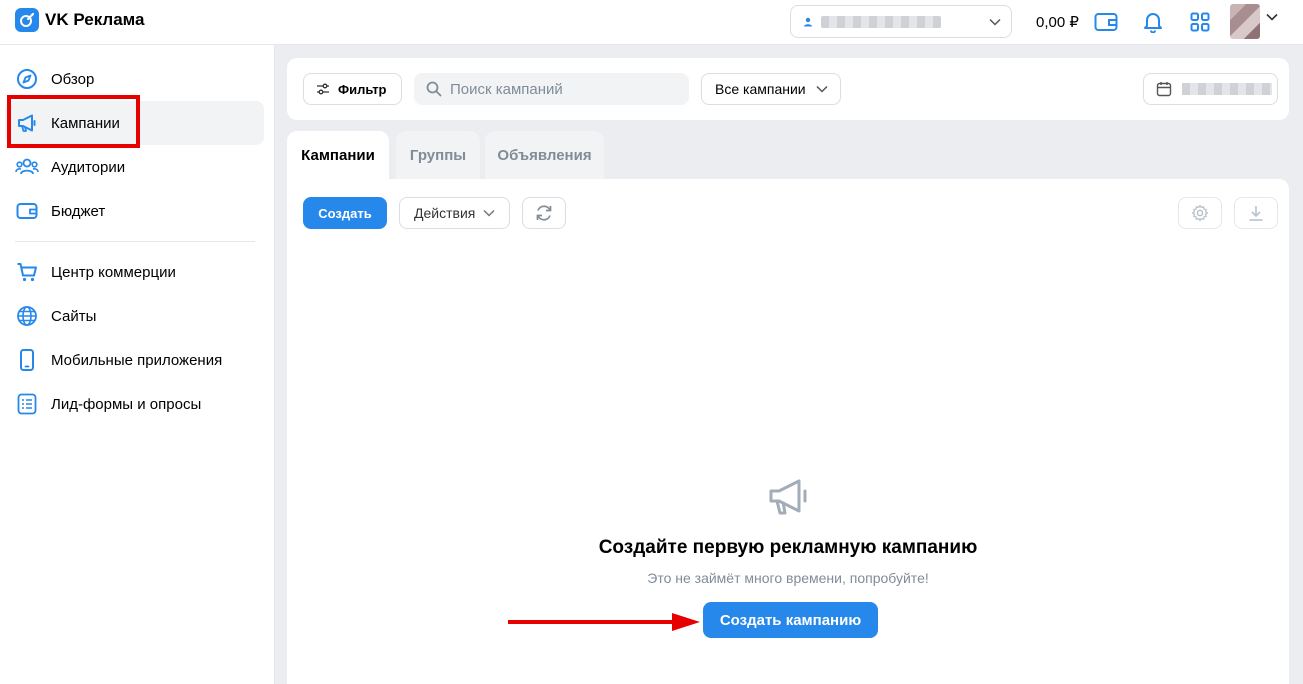 This screenshot has height=684, width=1303. I want to click on filter-label: Фильтр, so click(362, 89).